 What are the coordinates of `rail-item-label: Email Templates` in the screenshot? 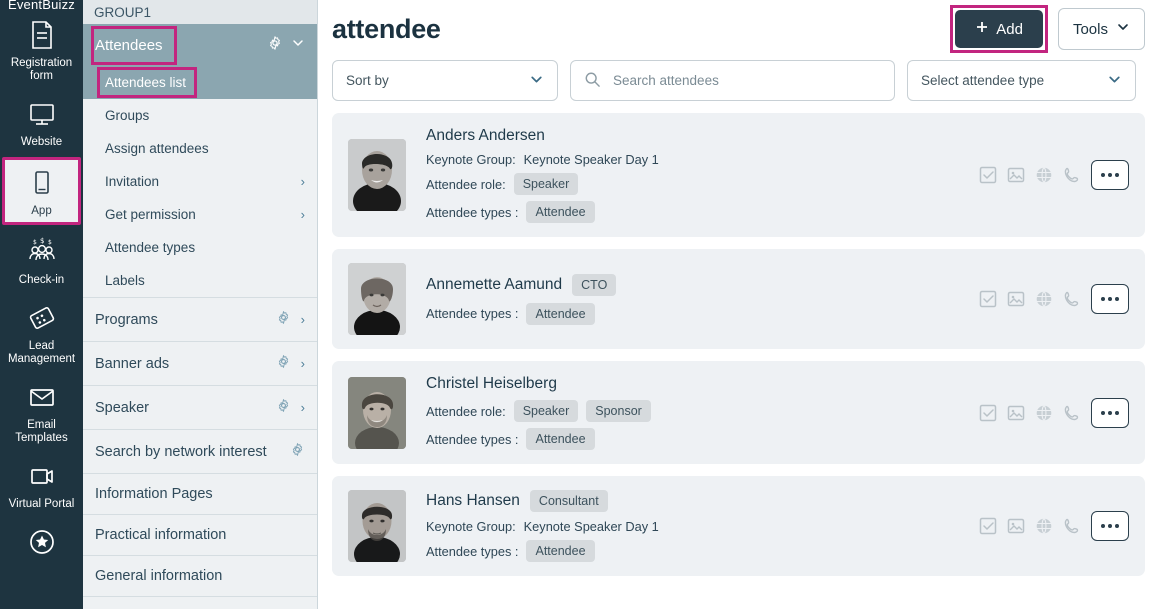 It's located at (41, 431).